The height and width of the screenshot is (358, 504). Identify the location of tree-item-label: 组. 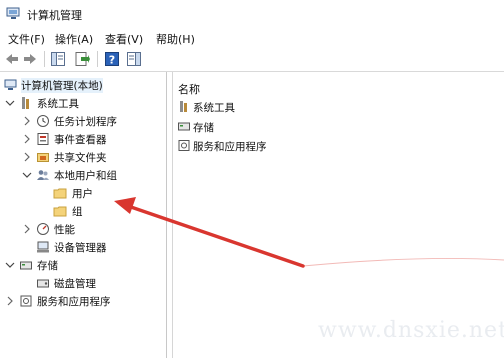
(77, 212).